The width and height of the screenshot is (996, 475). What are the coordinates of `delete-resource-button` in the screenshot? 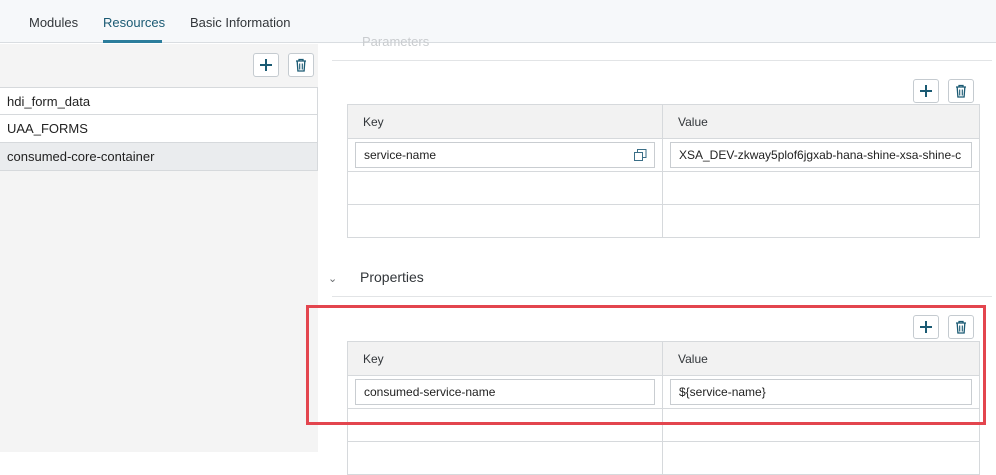 It's located at (301, 65).